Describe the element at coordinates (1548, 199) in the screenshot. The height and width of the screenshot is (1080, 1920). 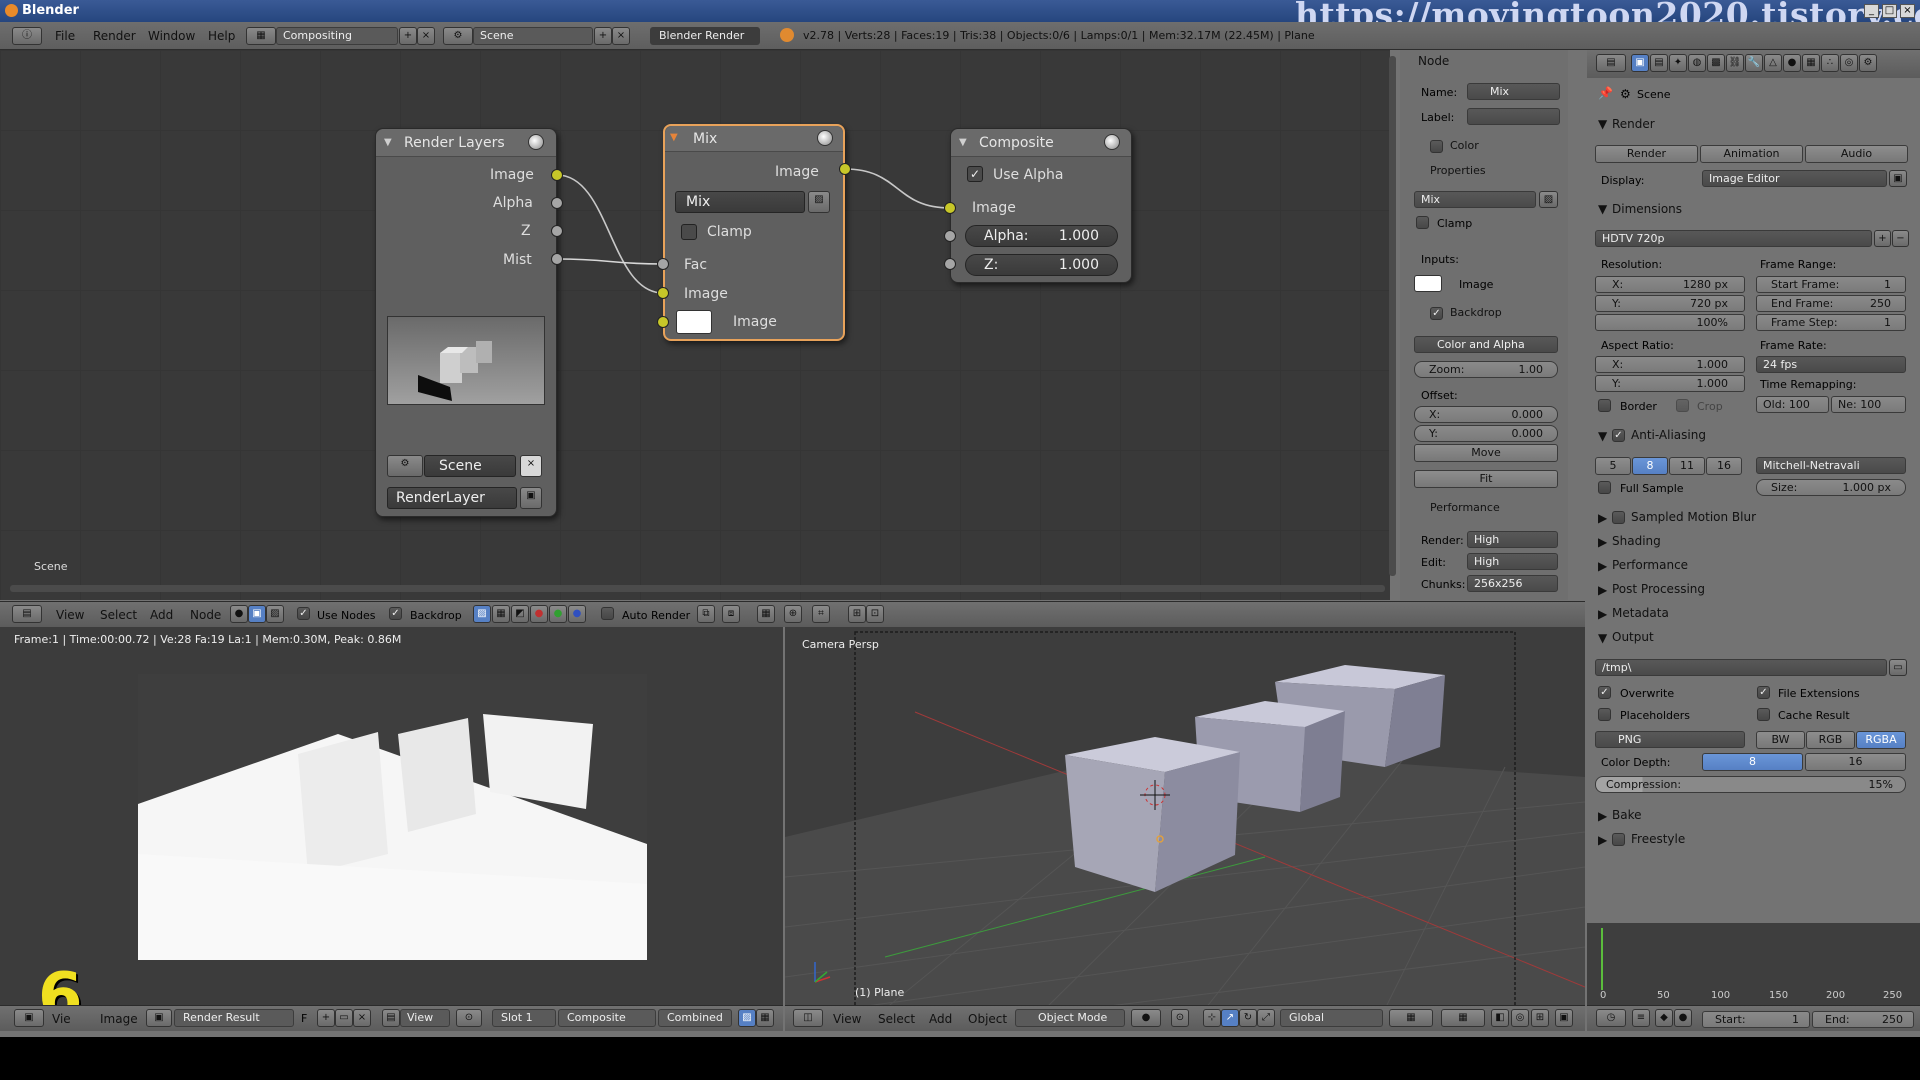
I see `sidebar-alpha-icon: ▨` at that location.